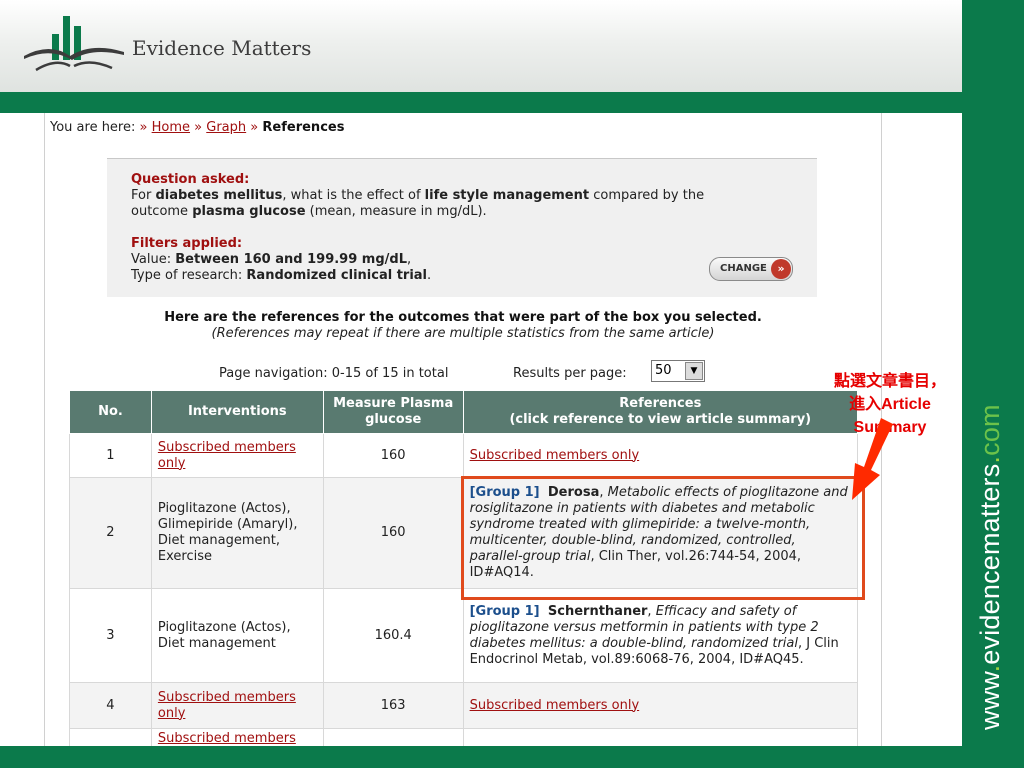 This screenshot has height=768, width=1024. What do you see at coordinates (694, 371) in the screenshot?
I see `dropdown-arrow-icon: ▼` at bounding box center [694, 371].